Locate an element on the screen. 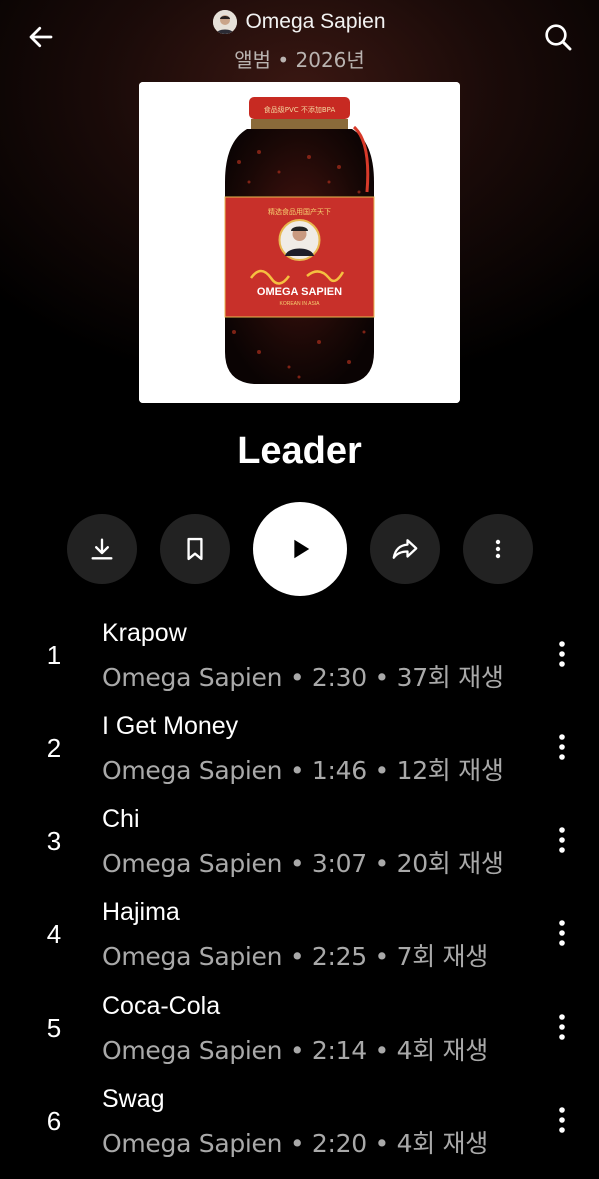  track-row: 4 Hajima Omega Sapien • 2:25 • 7회 재생 is located at coordinates (299, 945).